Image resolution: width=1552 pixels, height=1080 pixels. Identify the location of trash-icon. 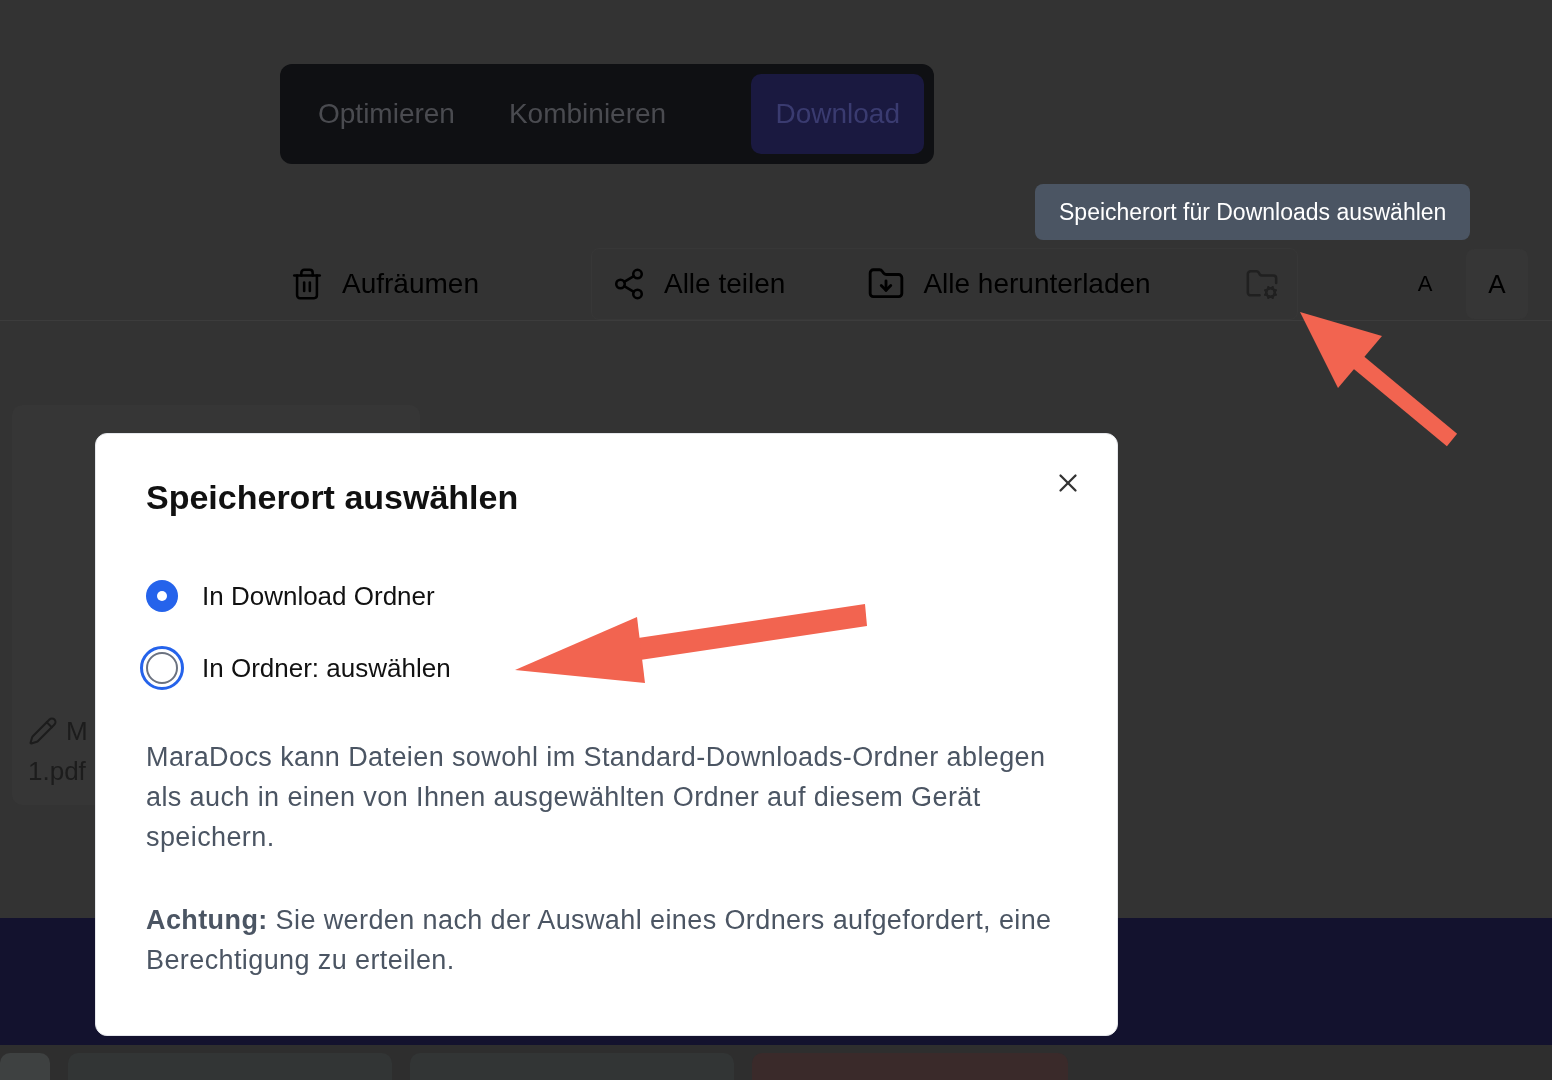
(307, 284).